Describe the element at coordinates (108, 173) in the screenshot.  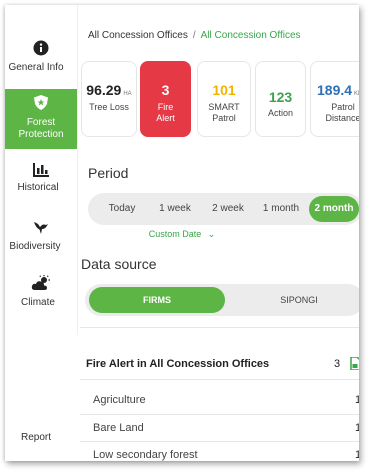
I see `period-title: Period` at that location.